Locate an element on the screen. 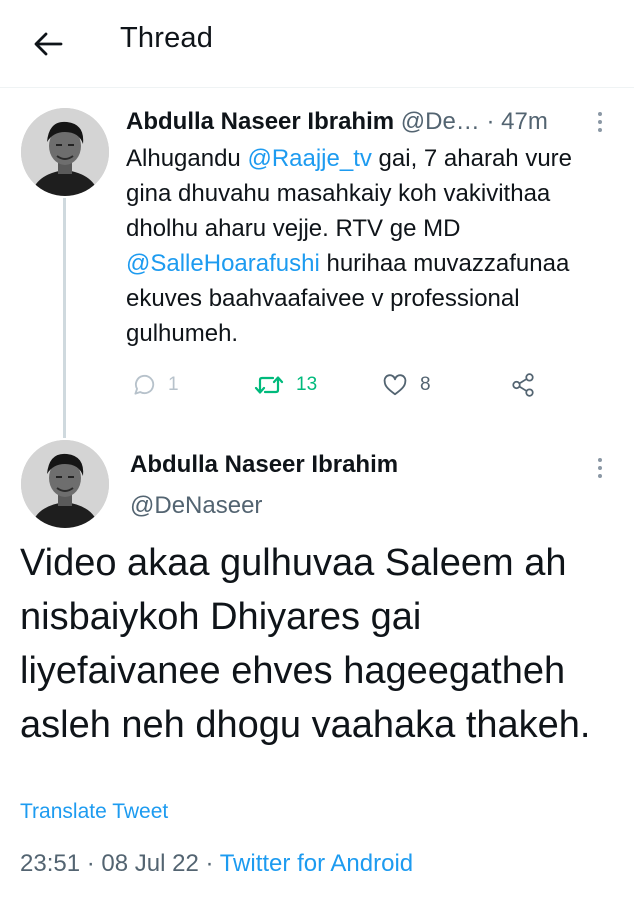  tweet2-meta: 23:51 · 08 Jul 22 · Twitter for Android is located at coordinates (216, 864).